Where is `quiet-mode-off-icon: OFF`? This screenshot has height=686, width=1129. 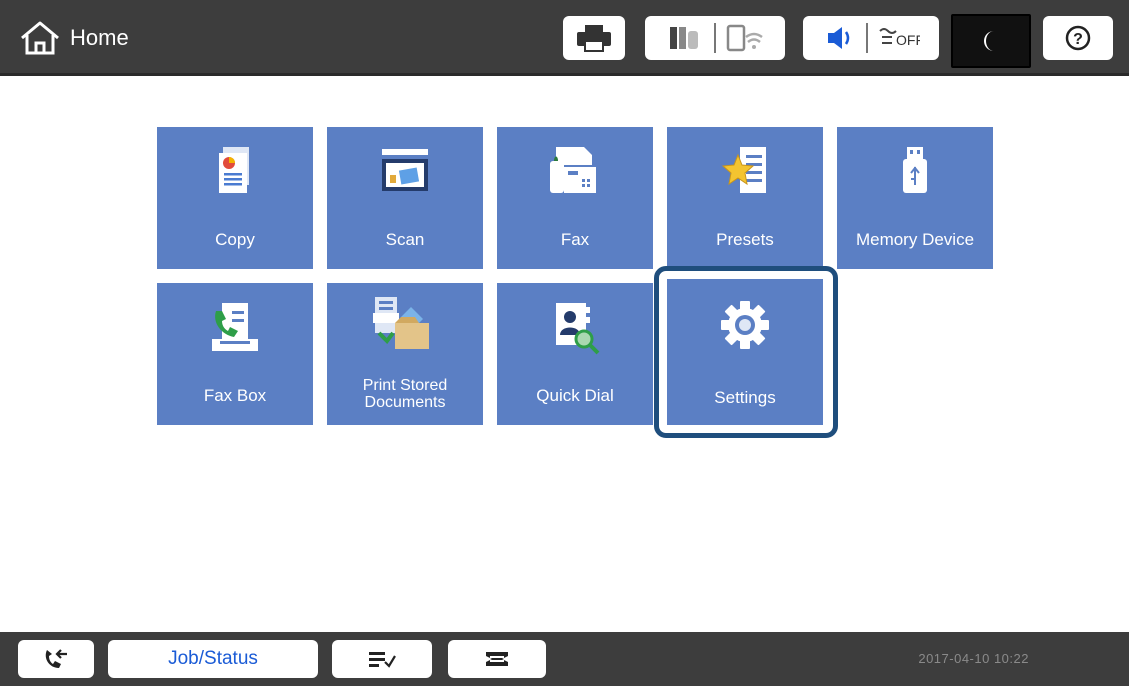
quiet-mode-off-icon: OFF is located at coordinates (899, 38).